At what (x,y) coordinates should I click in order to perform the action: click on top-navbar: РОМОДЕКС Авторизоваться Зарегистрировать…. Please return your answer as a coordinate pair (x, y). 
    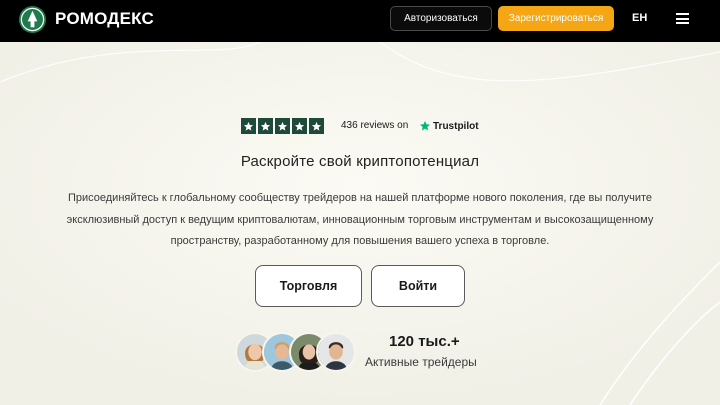
    Looking at the image, I should click on (360, 21).